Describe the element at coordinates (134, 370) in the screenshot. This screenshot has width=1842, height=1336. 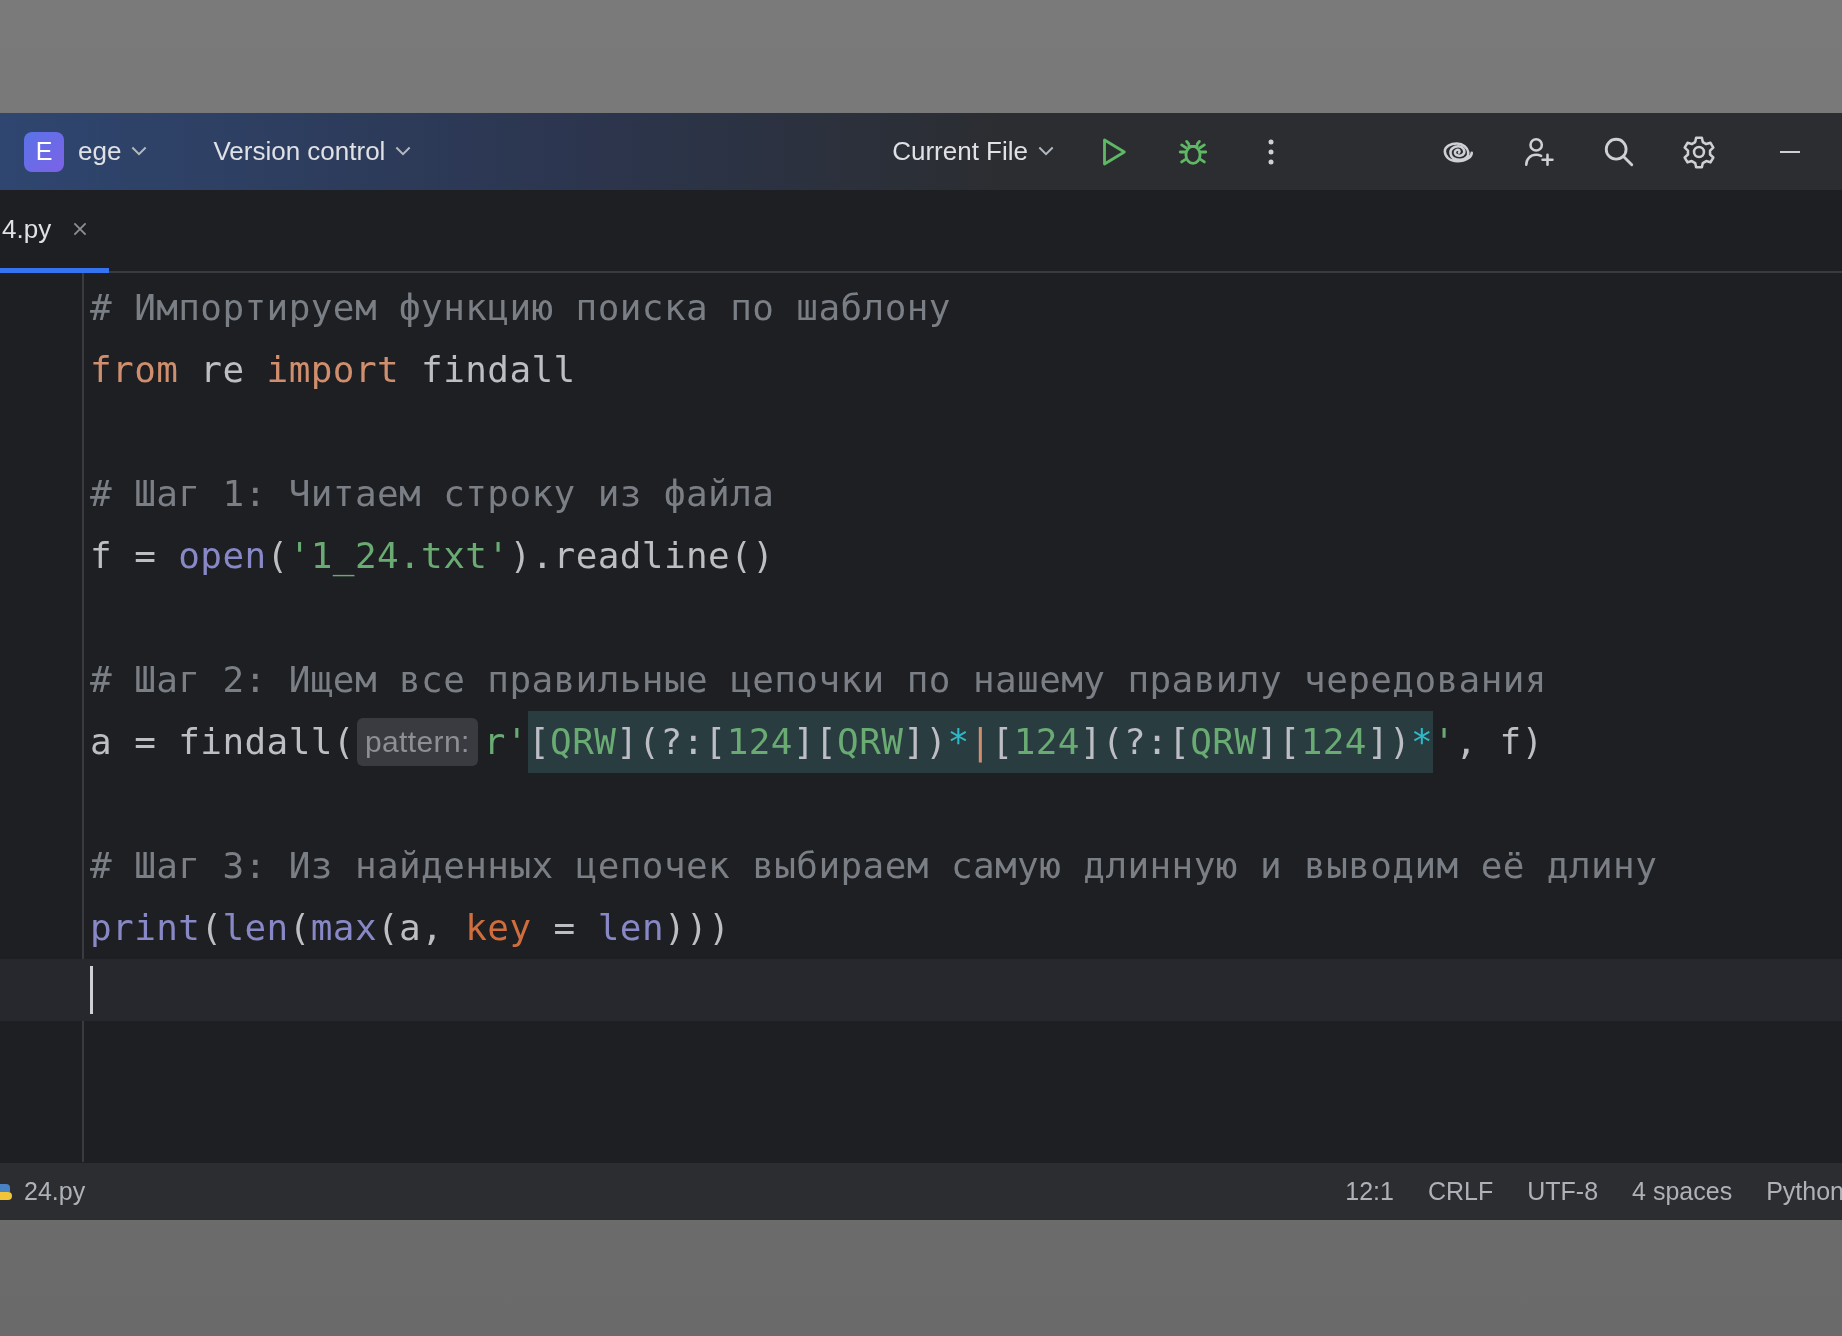
I see `code-keyword: from` at that location.